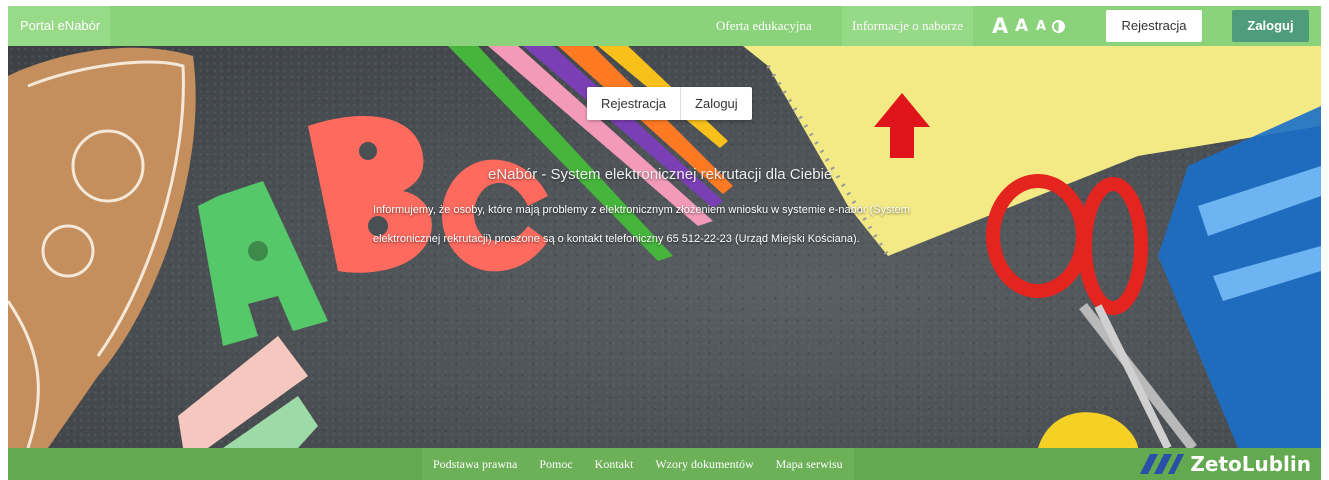  Describe the element at coordinates (1041, 26) in the screenshot. I see `font-size-small-button: A` at that location.